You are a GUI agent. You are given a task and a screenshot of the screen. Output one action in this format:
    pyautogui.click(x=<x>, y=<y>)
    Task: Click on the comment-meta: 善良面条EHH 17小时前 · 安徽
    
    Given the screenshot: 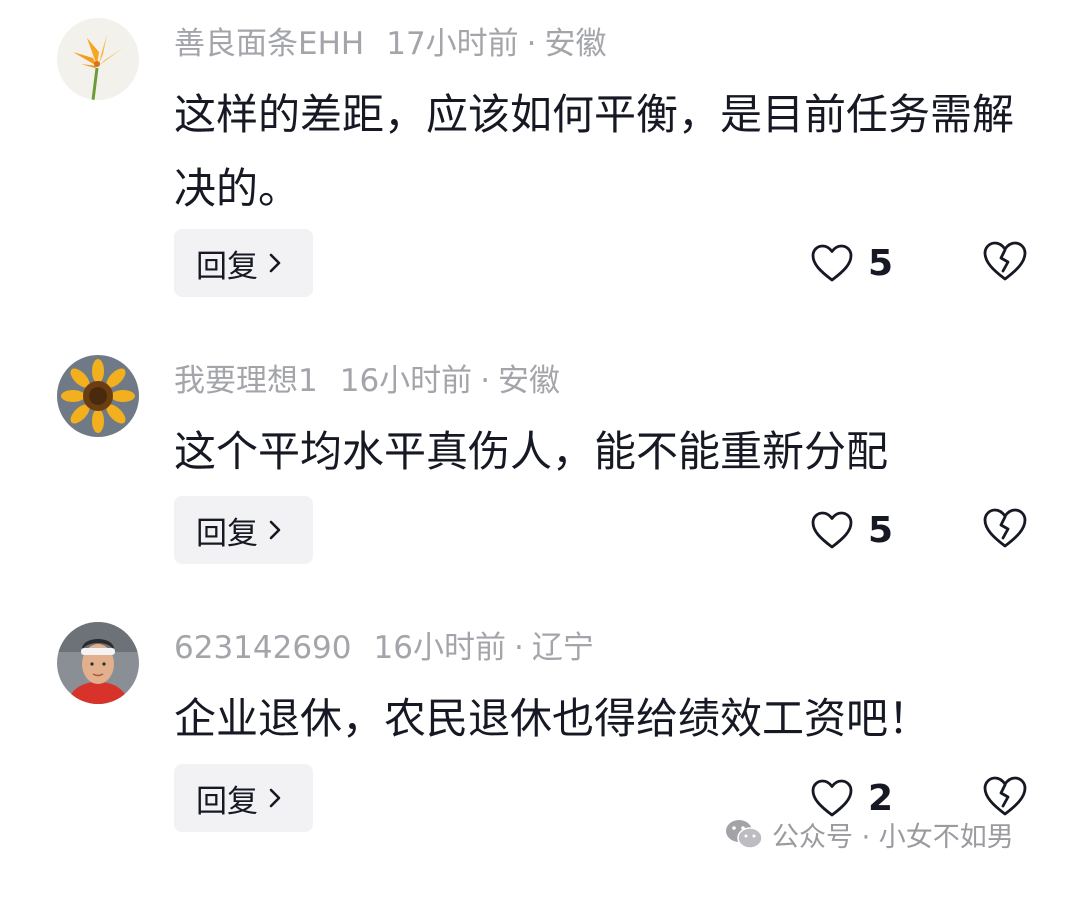 What is the action you would take?
    pyautogui.click(x=390, y=44)
    